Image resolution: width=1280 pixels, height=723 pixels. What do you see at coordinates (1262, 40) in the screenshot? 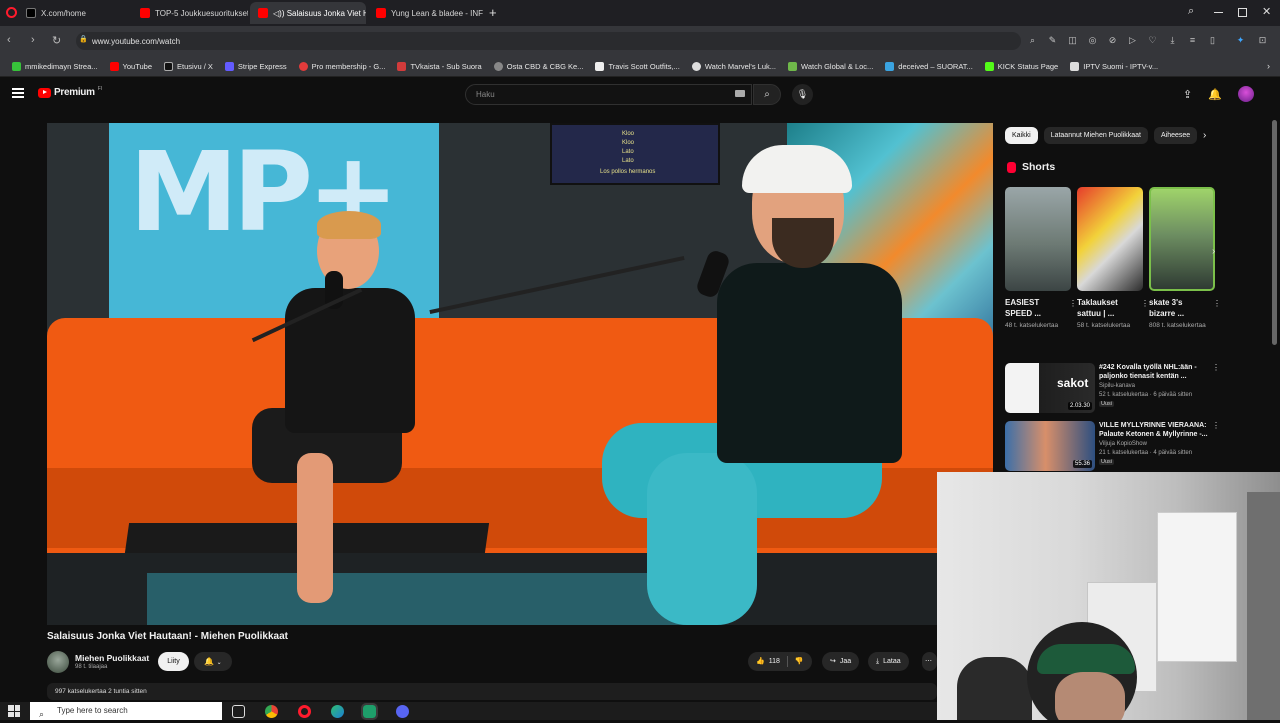
I see `menu-icon: ⊡` at bounding box center [1262, 40].